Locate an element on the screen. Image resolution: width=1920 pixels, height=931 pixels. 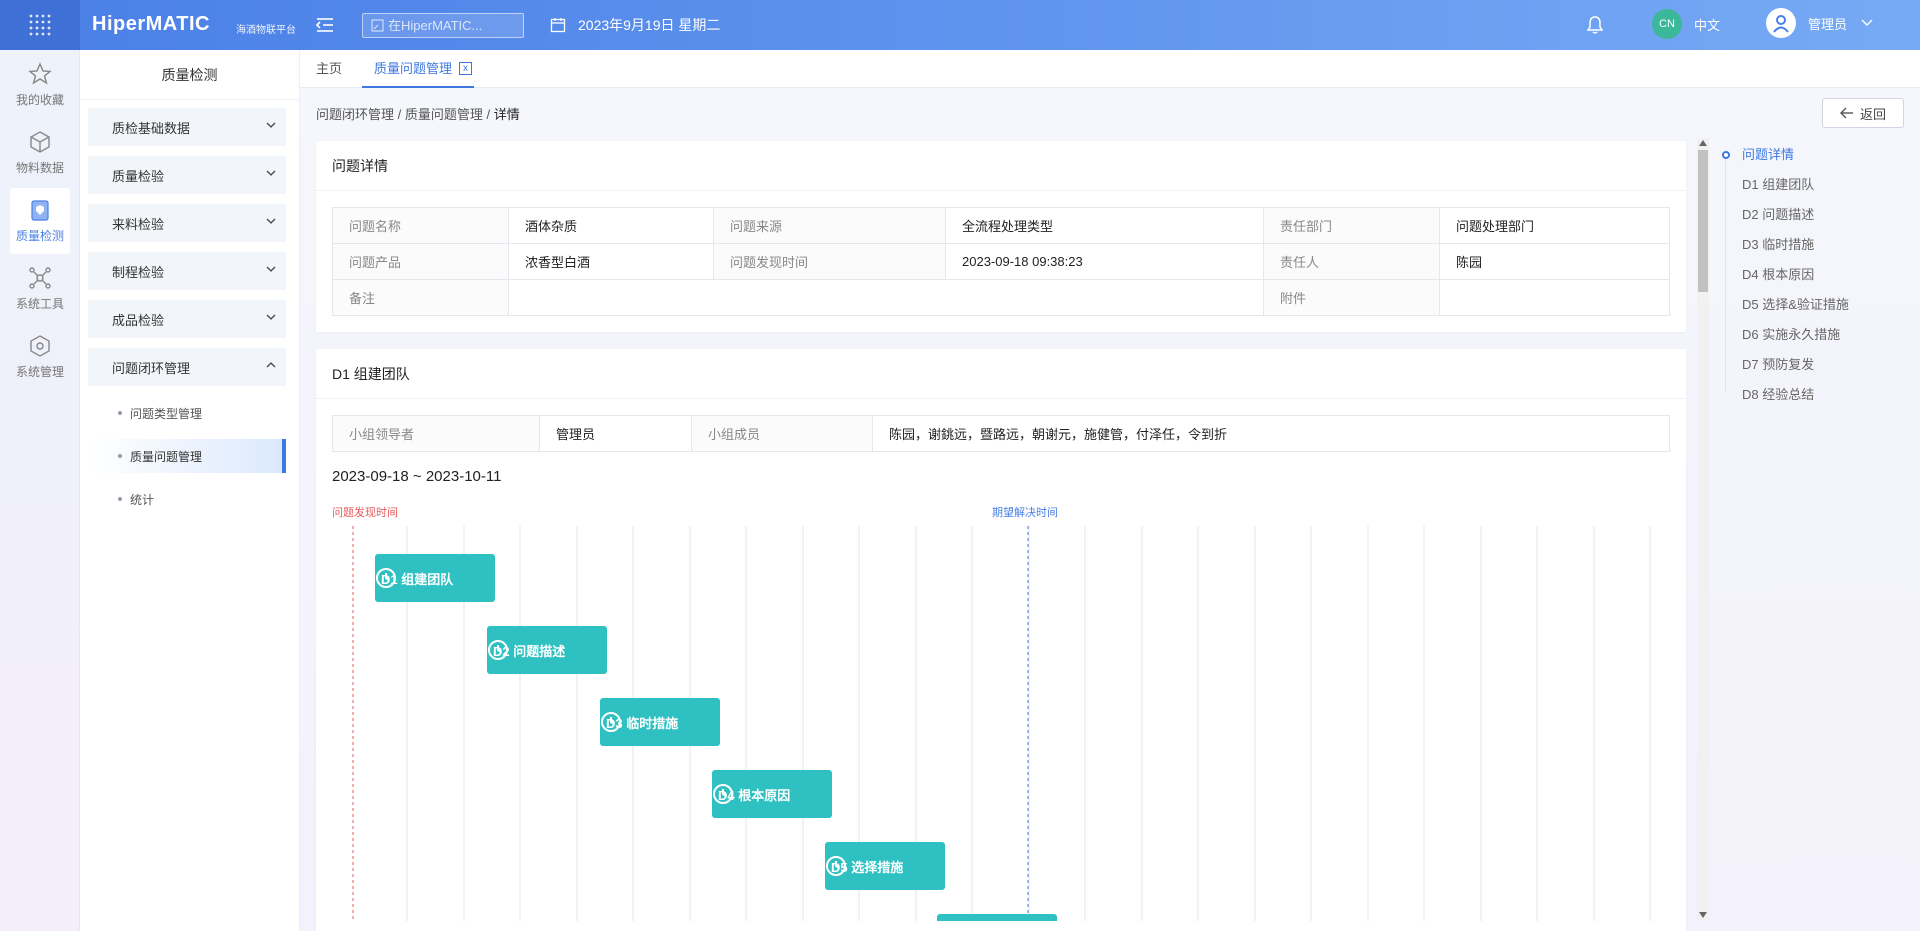
global-search is located at coordinates (443, 25).